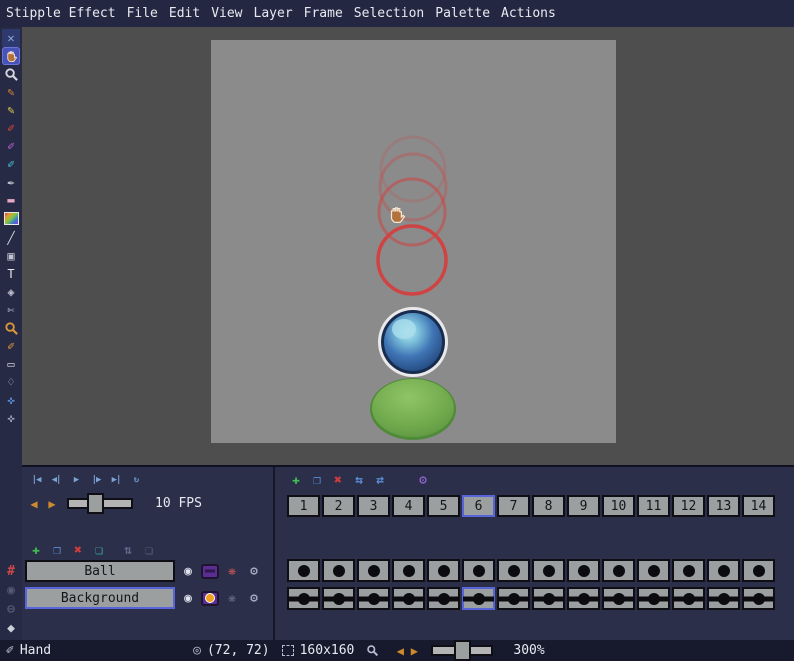 This screenshot has height=661, width=794. Describe the element at coordinates (688, 506) in the screenshot. I see `frame-button-12: 12` at that location.